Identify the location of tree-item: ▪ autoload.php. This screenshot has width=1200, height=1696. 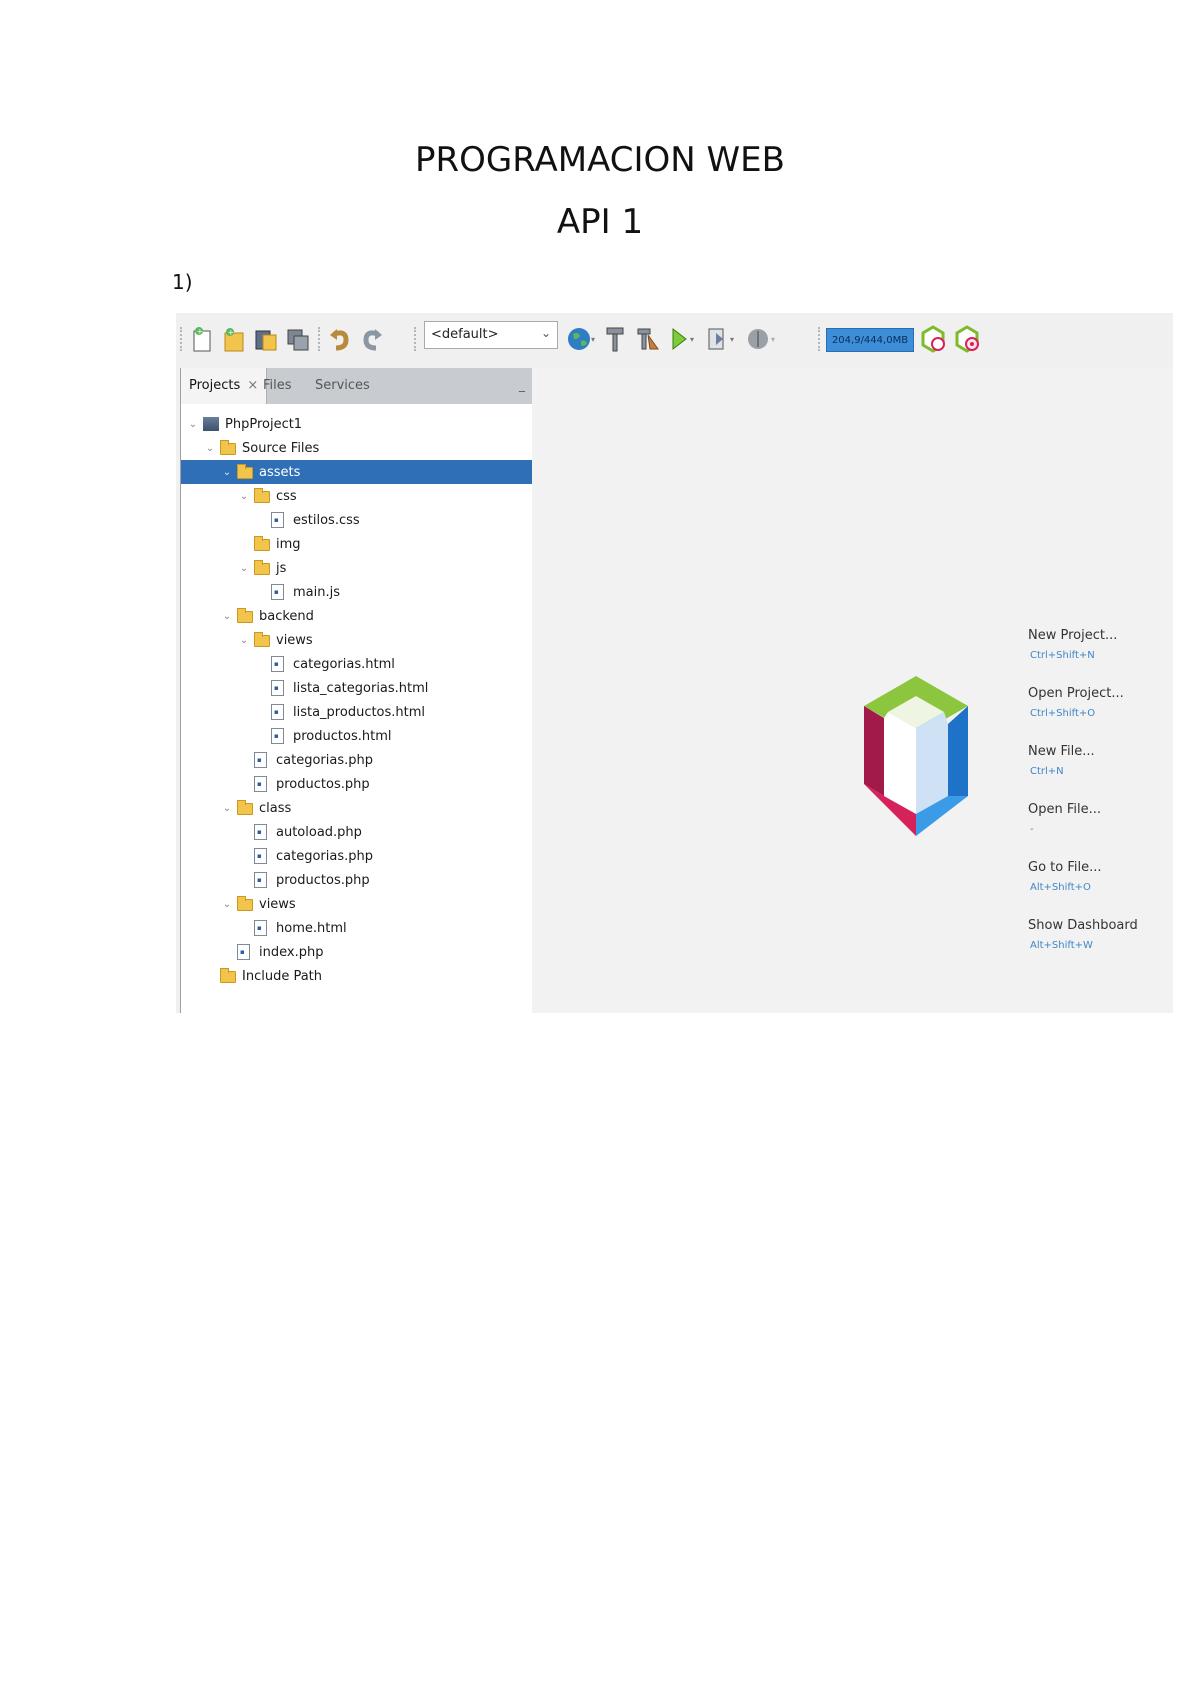
(385, 832).